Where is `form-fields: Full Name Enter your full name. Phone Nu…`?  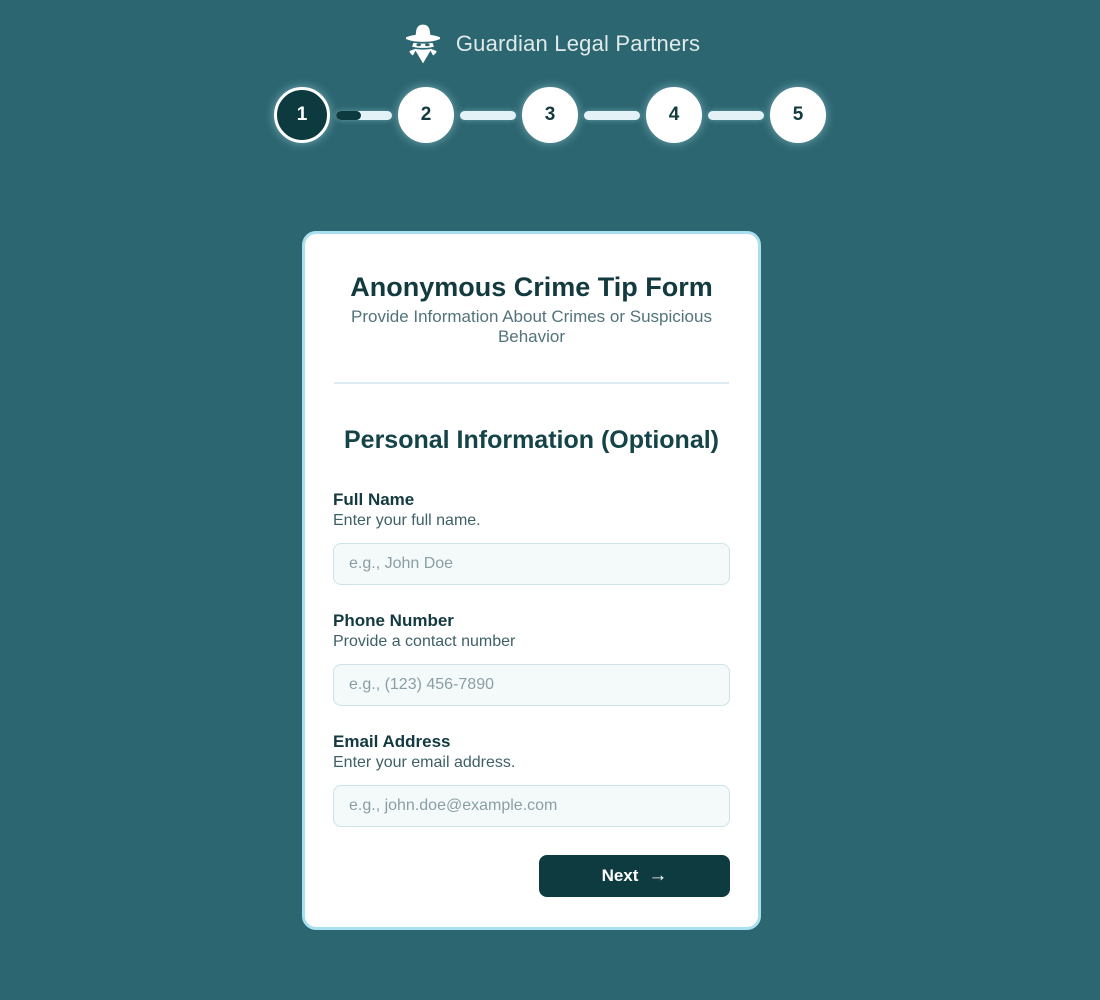
form-fields: Full Name Enter your full name. Phone Nu… is located at coordinates (531, 658).